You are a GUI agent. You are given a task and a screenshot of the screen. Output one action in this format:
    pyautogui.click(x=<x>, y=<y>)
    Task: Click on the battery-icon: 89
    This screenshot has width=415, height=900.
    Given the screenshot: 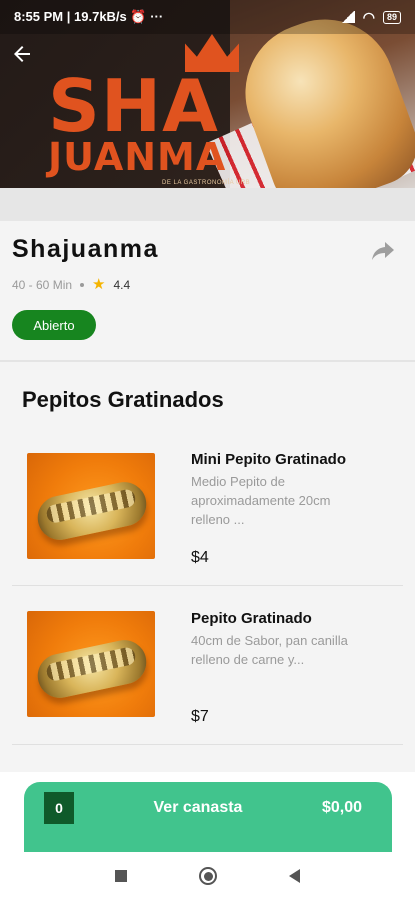 What is the action you would take?
    pyautogui.click(x=391, y=17)
    